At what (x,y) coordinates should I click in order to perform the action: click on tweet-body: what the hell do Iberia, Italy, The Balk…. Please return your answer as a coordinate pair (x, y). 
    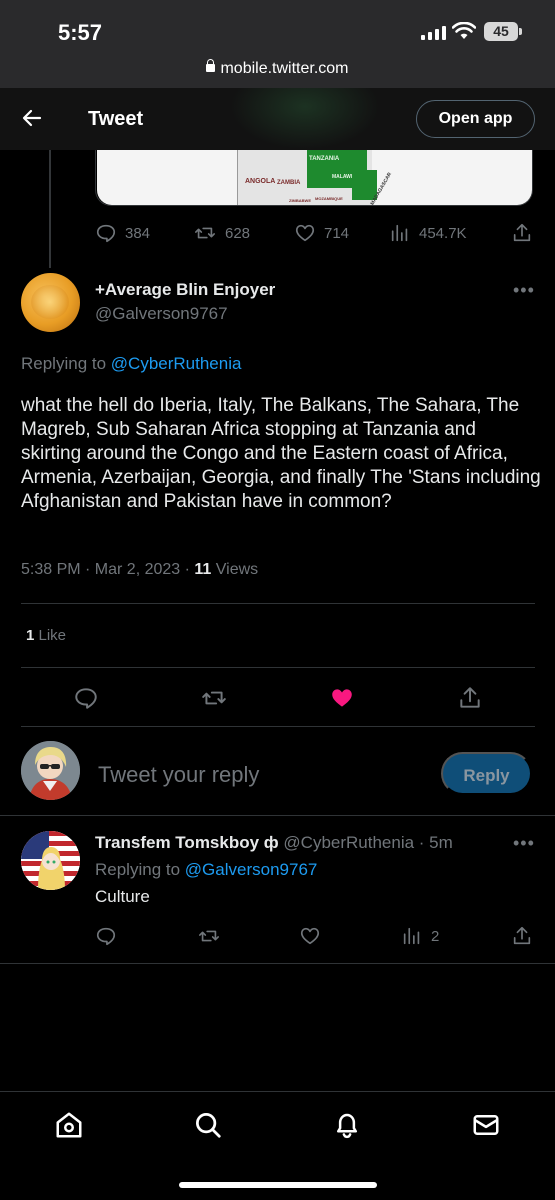
    Looking at the image, I should click on (281, 453).